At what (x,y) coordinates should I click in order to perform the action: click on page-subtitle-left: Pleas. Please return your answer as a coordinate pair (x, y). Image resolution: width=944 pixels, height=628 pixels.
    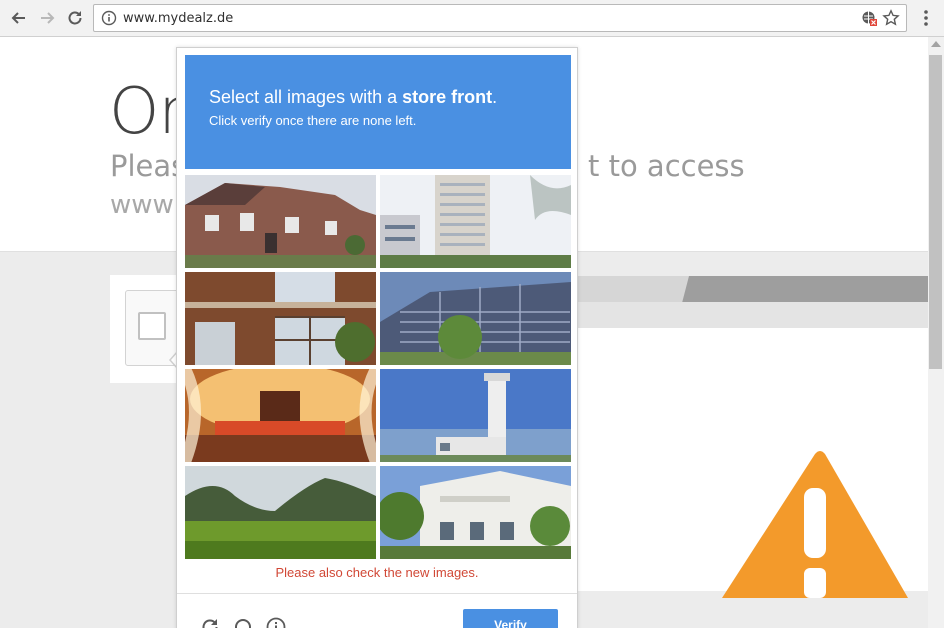
    Looking at the image, I should click on (148, 166).